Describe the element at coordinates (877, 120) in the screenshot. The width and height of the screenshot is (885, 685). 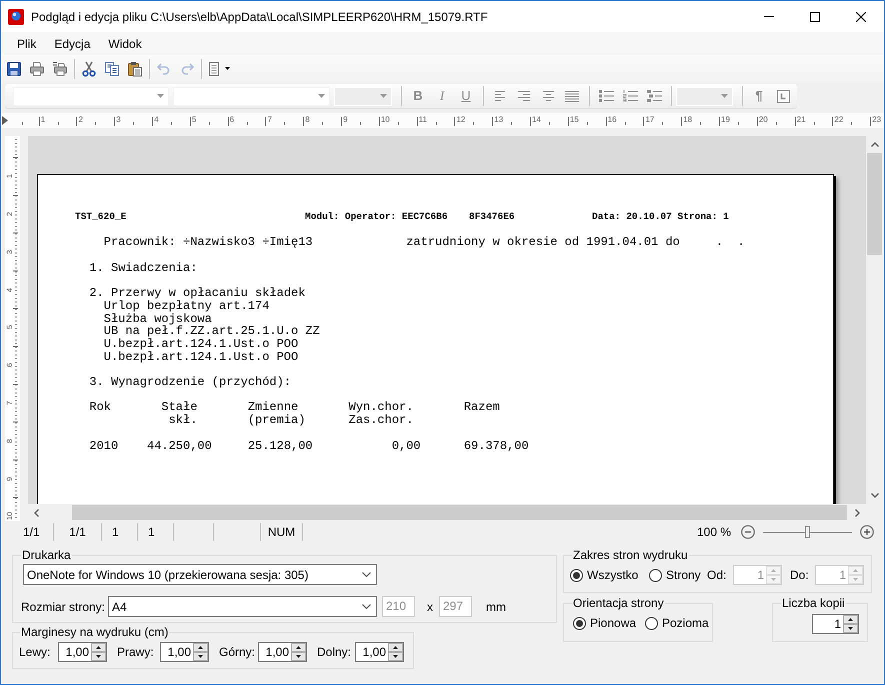
I see `ruler-number: 23` at that location.